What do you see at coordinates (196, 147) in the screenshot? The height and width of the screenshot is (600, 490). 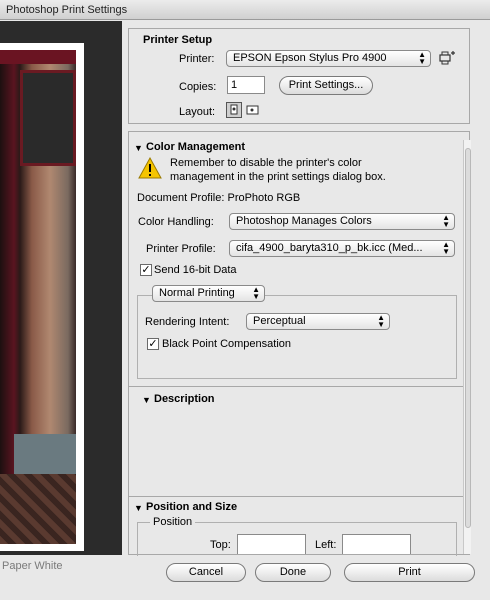 I see `color-management-title: Color Management` at bounding box center [196, 147].